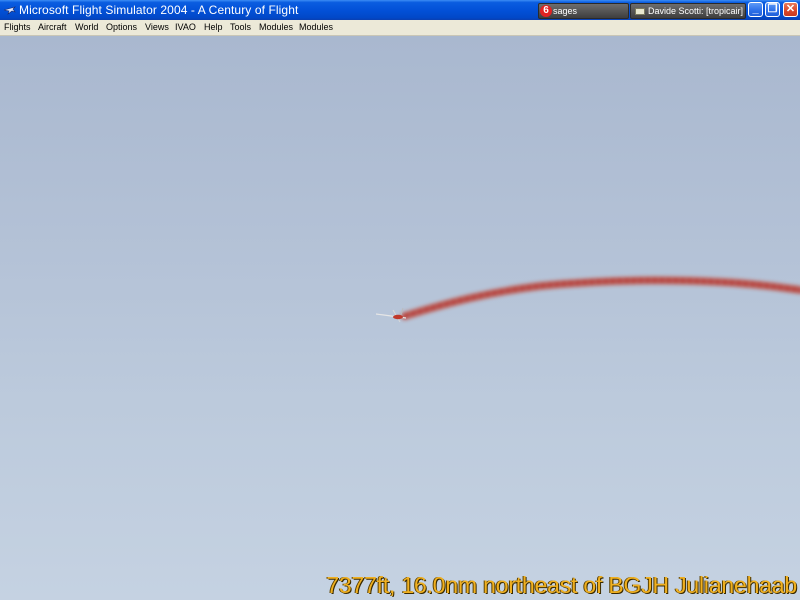  What do you see at coordinates (755, 9) in the screenshot?
I see `minimize-button: _` at bounding box center [755, 9].